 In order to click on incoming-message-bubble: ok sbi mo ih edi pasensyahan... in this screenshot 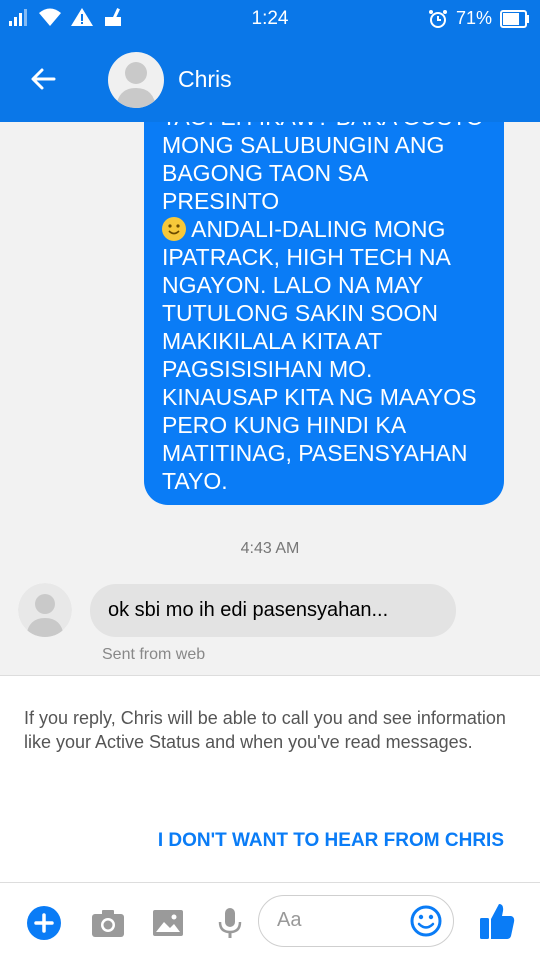, I will do `click(273, 610)`.